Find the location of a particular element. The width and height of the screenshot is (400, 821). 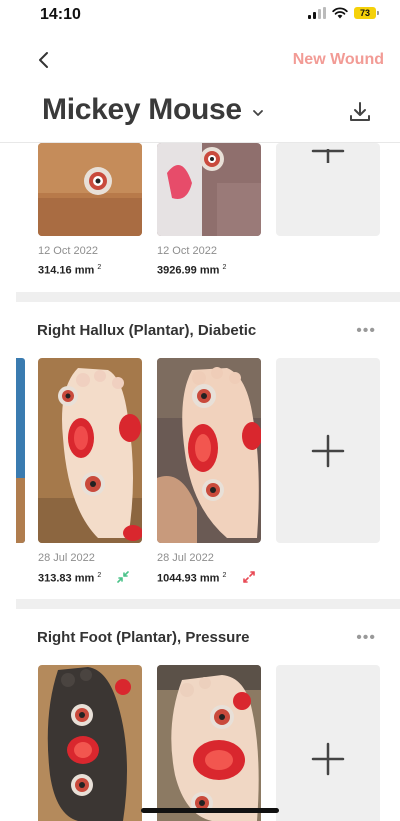

status-time: 14:10 is located at coordinates (60, 14).